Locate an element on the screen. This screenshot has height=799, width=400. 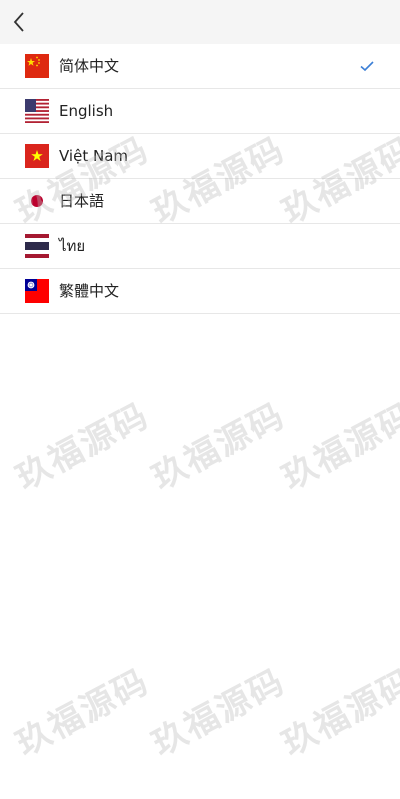
language-item-japanese: 日本語 is located at coordinates (200, 201).